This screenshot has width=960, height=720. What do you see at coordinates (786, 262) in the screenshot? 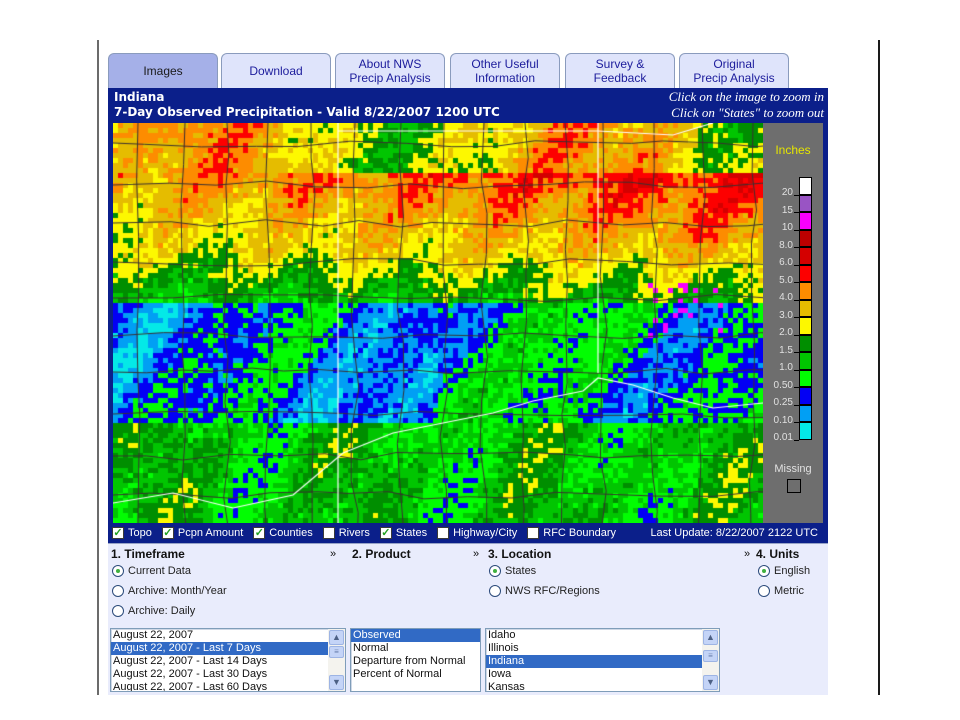
I see `legend-label: 6.0` at bounding box center [786, 262].